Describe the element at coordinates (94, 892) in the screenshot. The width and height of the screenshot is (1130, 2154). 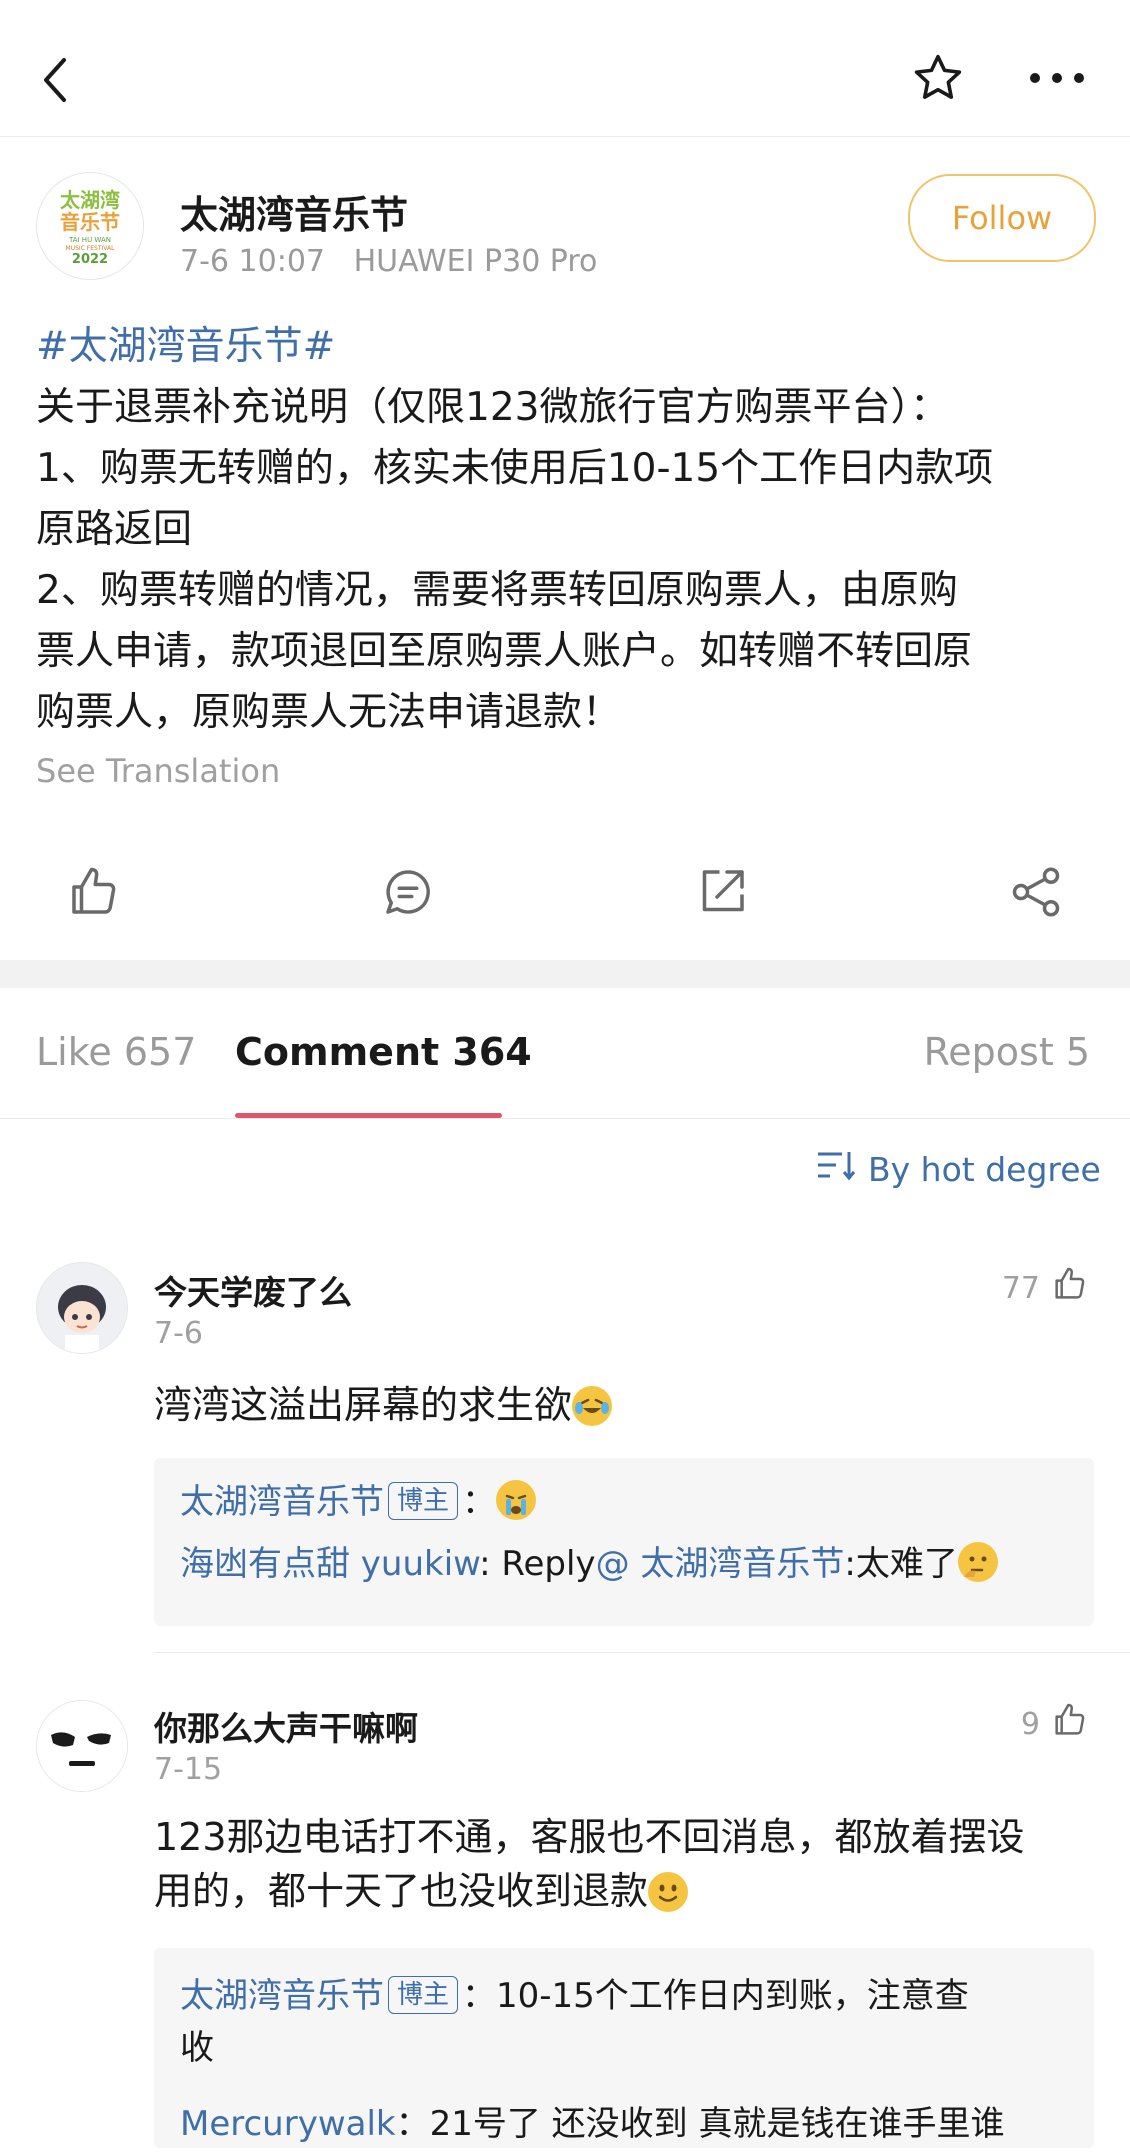
I see `like-icon` at that location.